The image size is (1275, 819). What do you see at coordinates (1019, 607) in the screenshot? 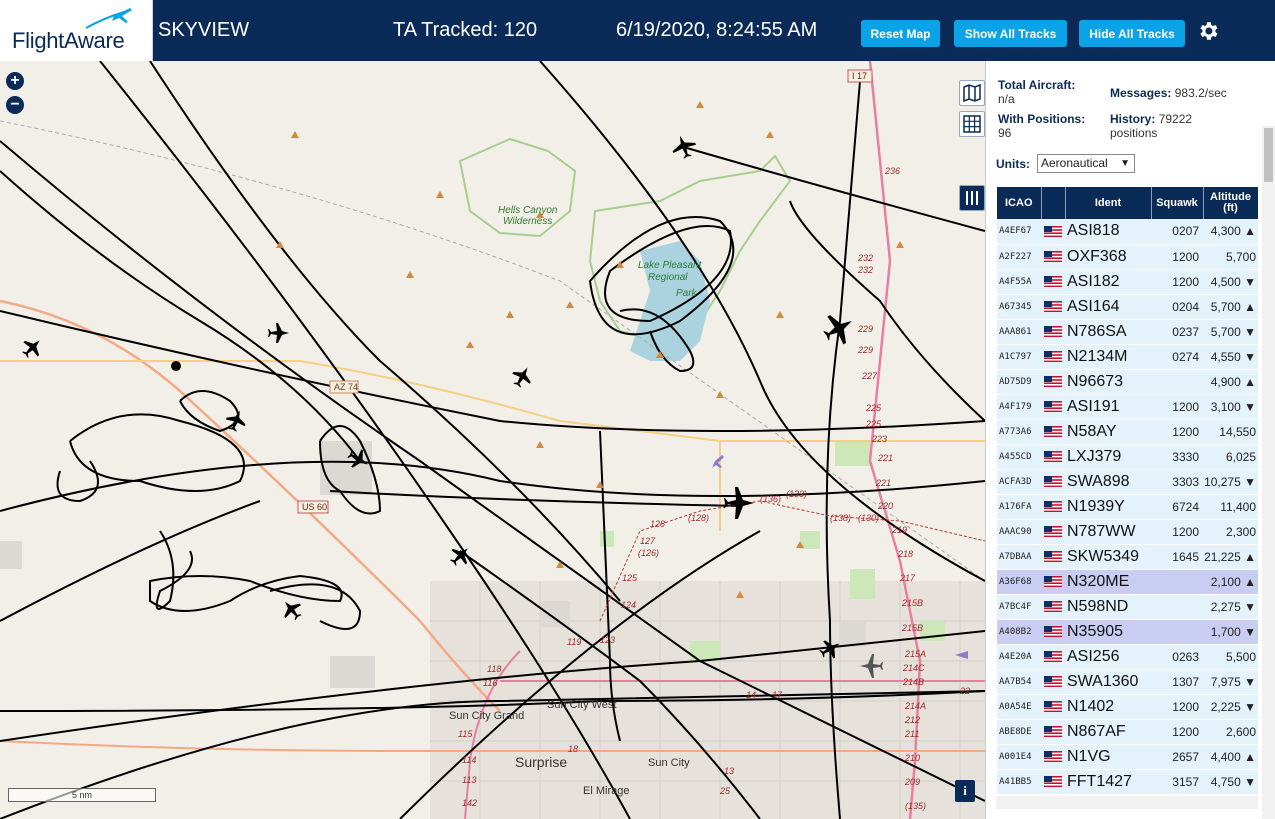
I see `aircraft-icao: A7BC4F` at bounding box center [1019, 607].